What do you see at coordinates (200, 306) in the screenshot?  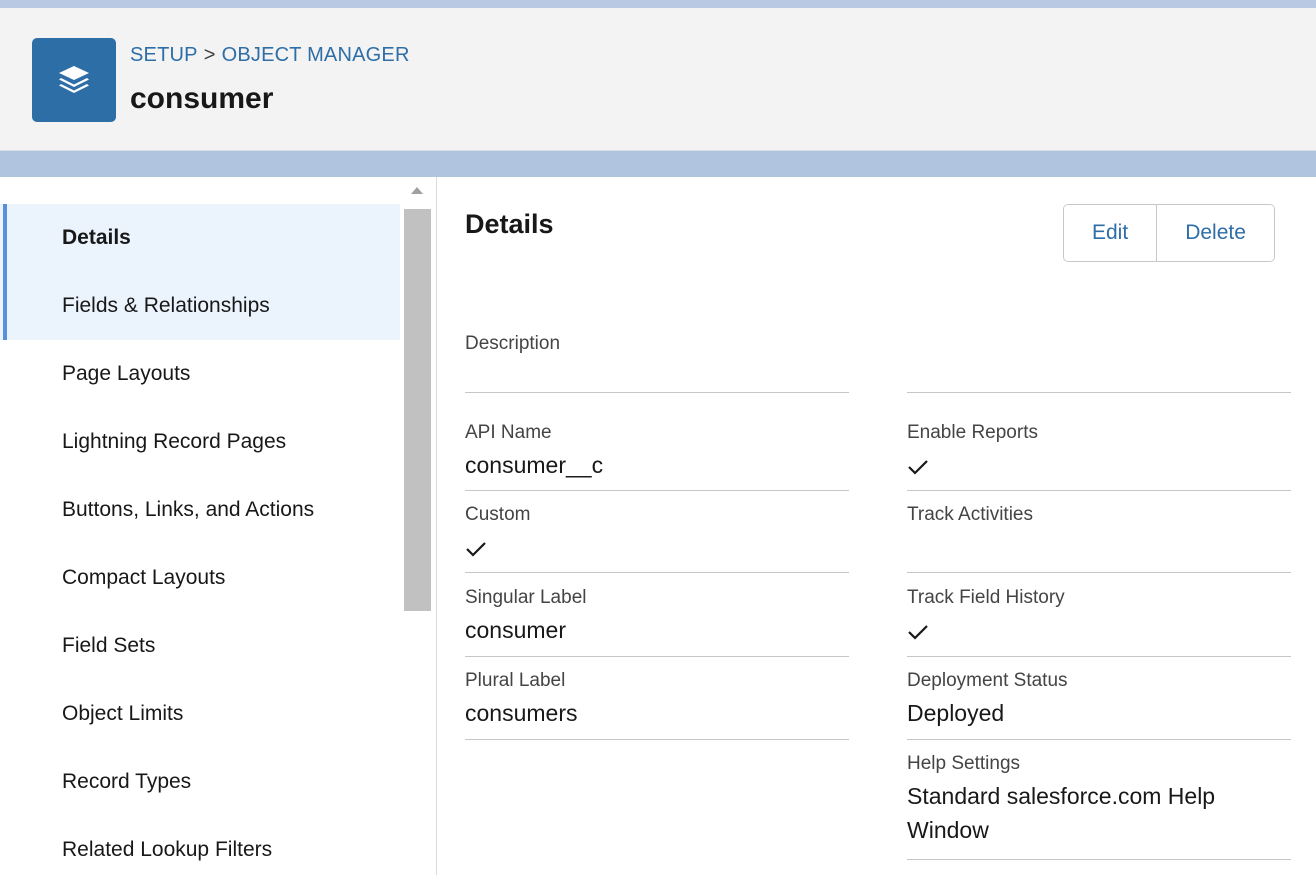 I see `sidebar-item-fields-relationships: Fields & Relationships` at bounding box center [200, 306].